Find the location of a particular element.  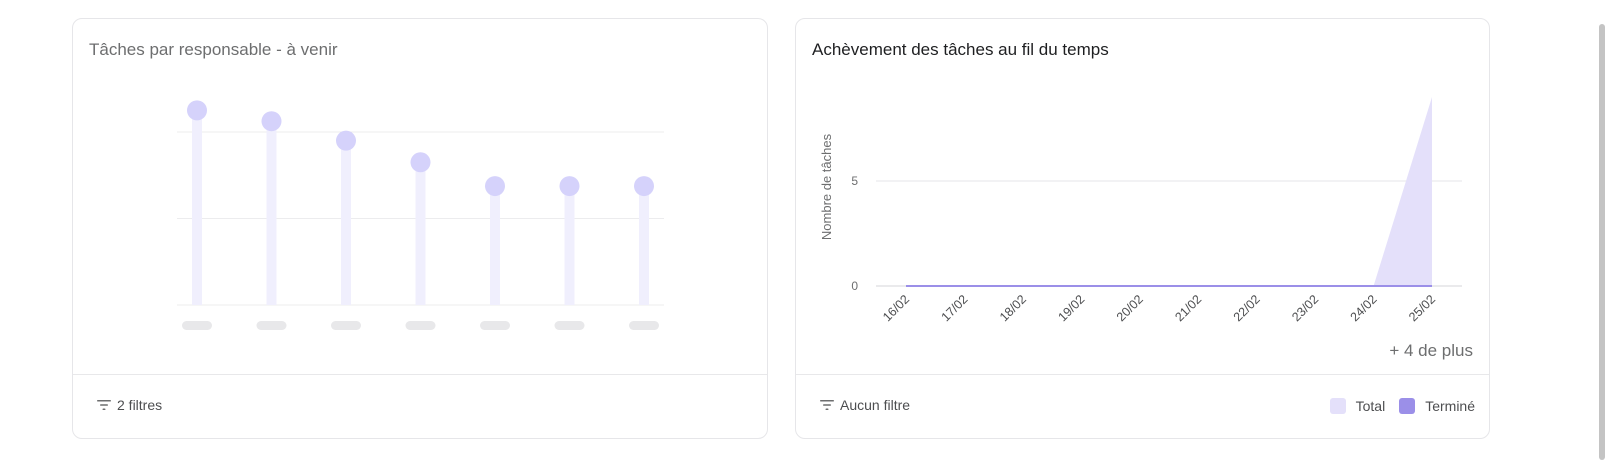

legend-label: Total is located at coordinates (1370, 406).